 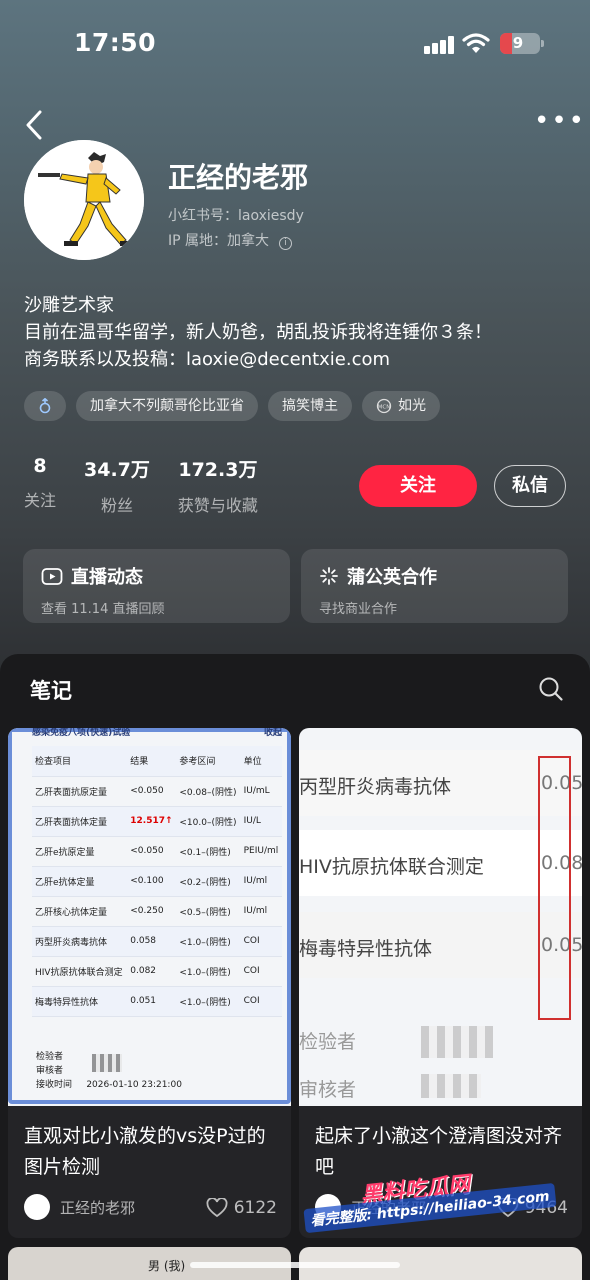 I want to click on ip-location: IP 属地：加拿大 i, so click(x=230, y=240).